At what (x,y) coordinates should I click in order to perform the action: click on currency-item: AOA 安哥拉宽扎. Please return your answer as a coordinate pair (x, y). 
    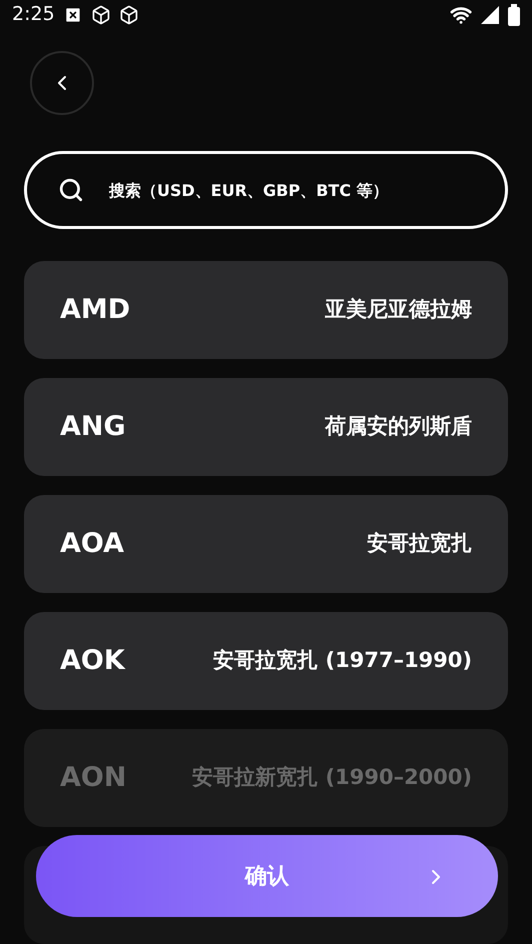
    Looking at the image, I should click on (266, 544).